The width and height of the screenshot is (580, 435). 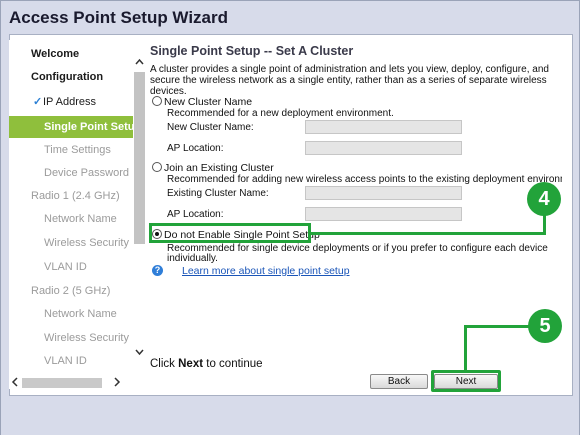 I want to click on back-button: Back, so click(x=399, y=381).